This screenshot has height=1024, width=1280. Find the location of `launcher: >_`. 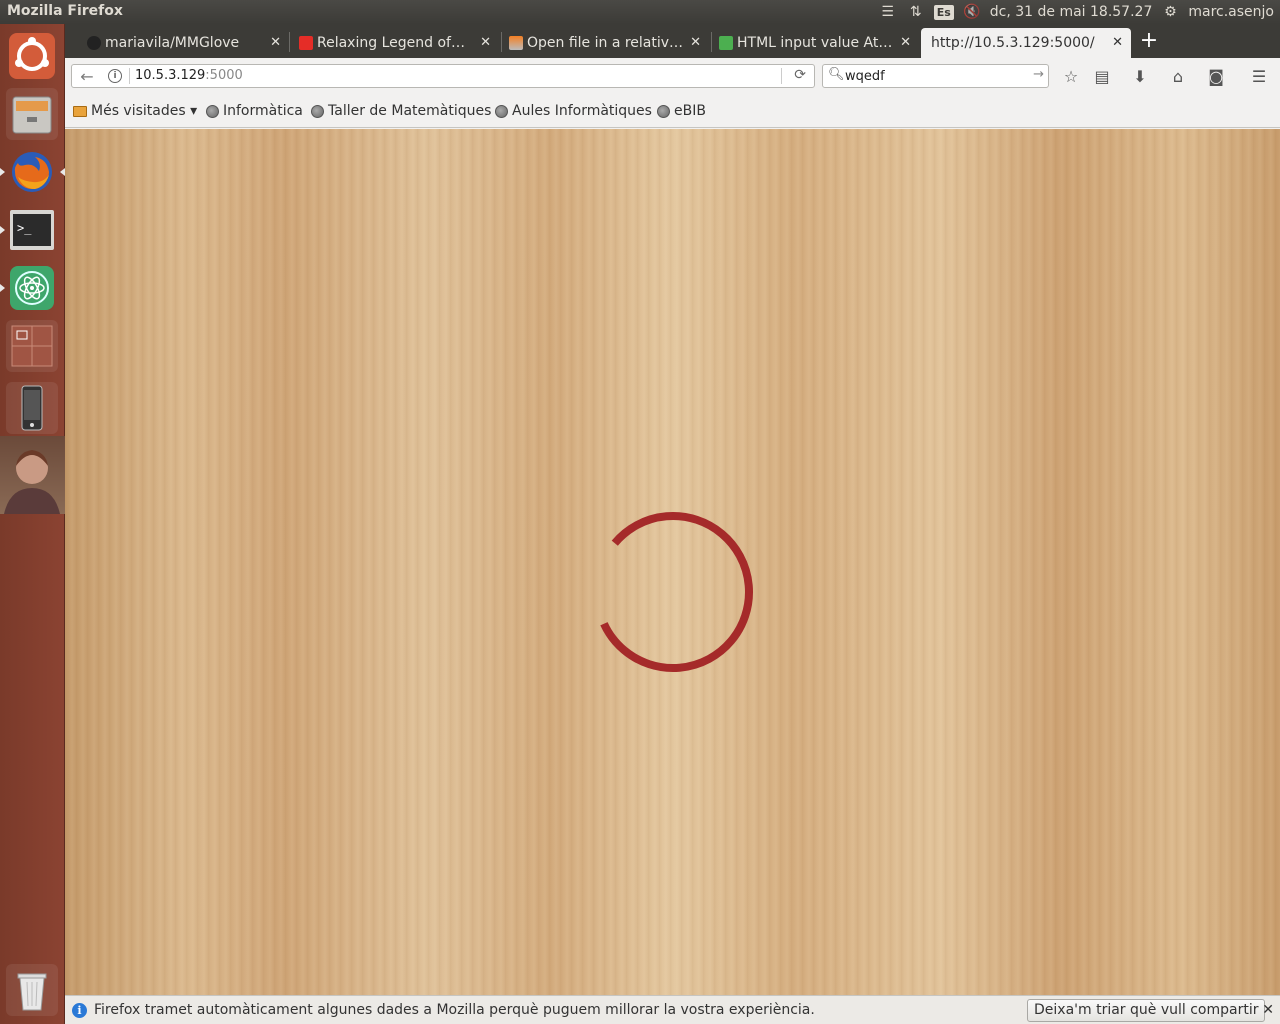

launcher: >_ is located at coordinates (32, 524).